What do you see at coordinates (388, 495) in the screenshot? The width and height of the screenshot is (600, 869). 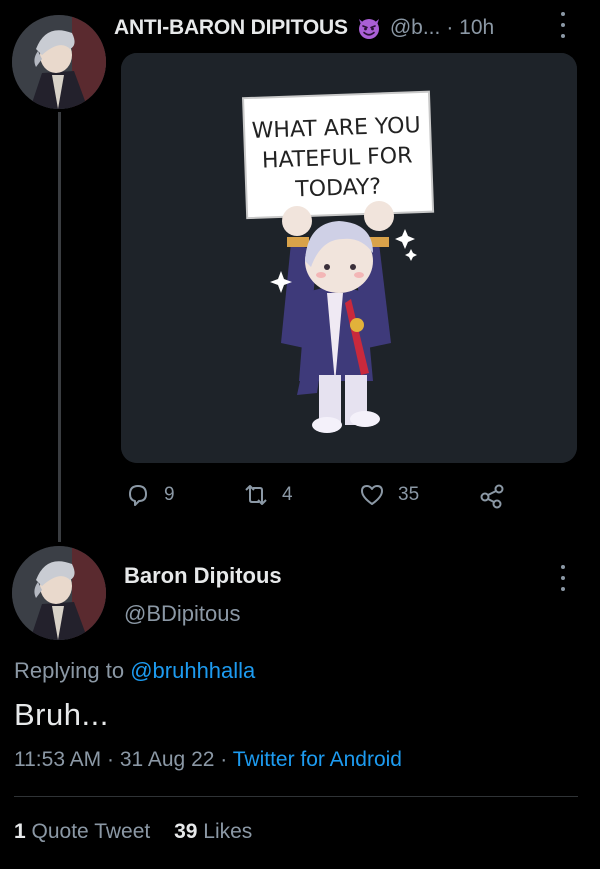 I see `like-button: 35` at bounding box center [388, 495].